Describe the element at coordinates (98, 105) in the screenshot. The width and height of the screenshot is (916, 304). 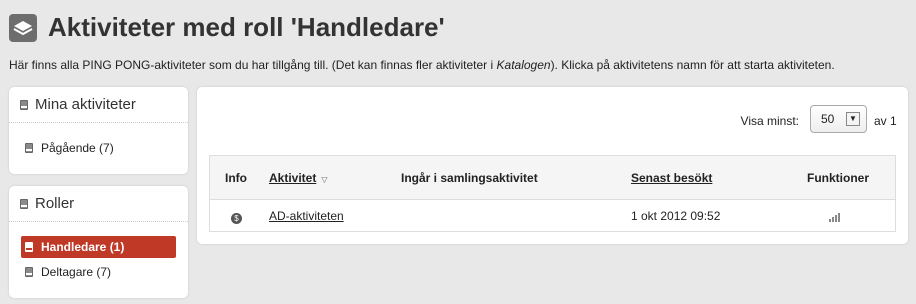
I see `my-activities-header: Mina aktiviteter` at that location.